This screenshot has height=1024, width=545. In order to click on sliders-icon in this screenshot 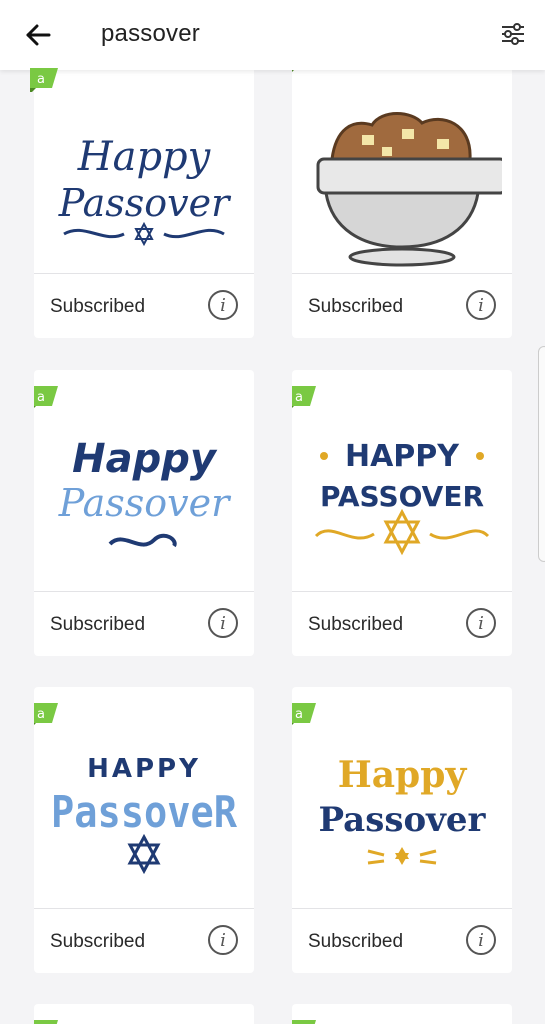, I will do `click(513, 34)`.